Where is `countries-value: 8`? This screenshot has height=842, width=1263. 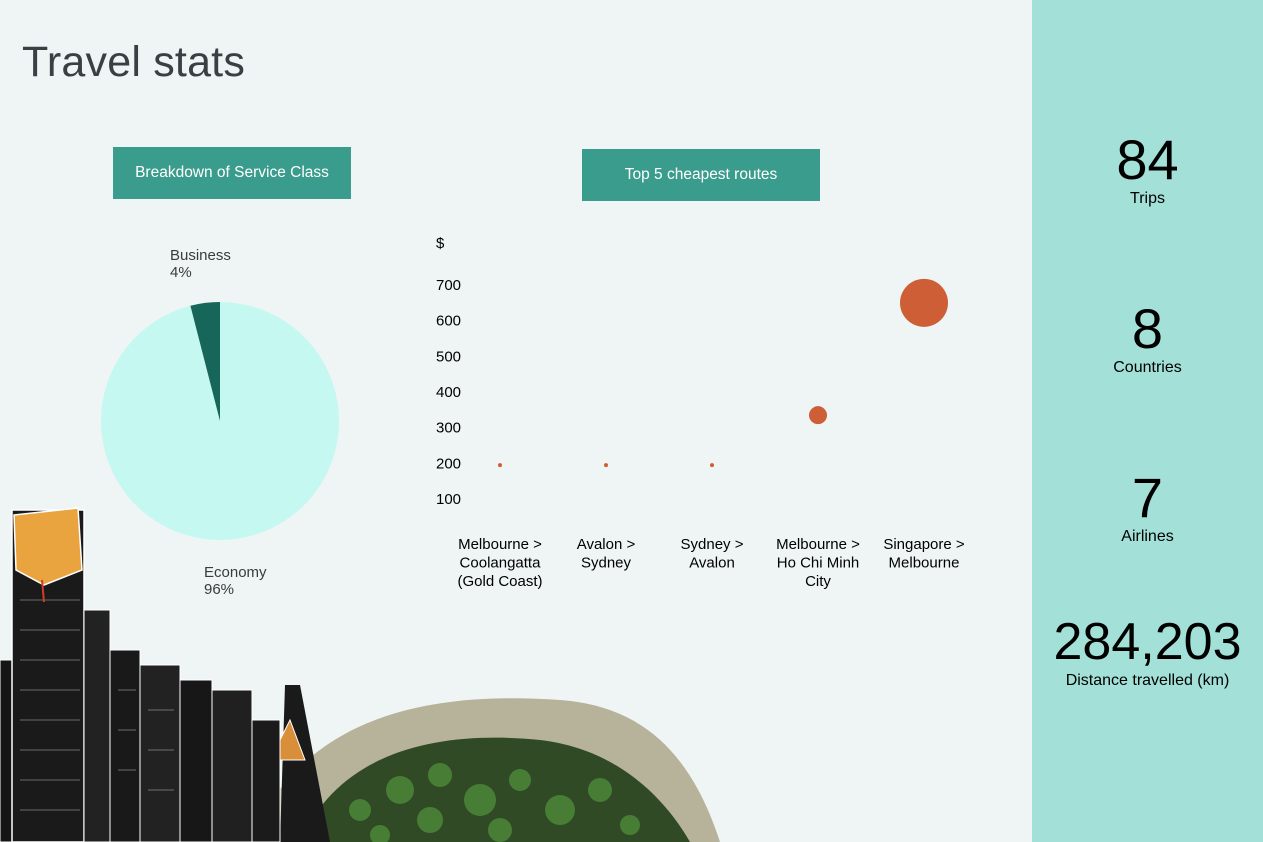 countries-value: 8 is located at coordinates (1147, 328).